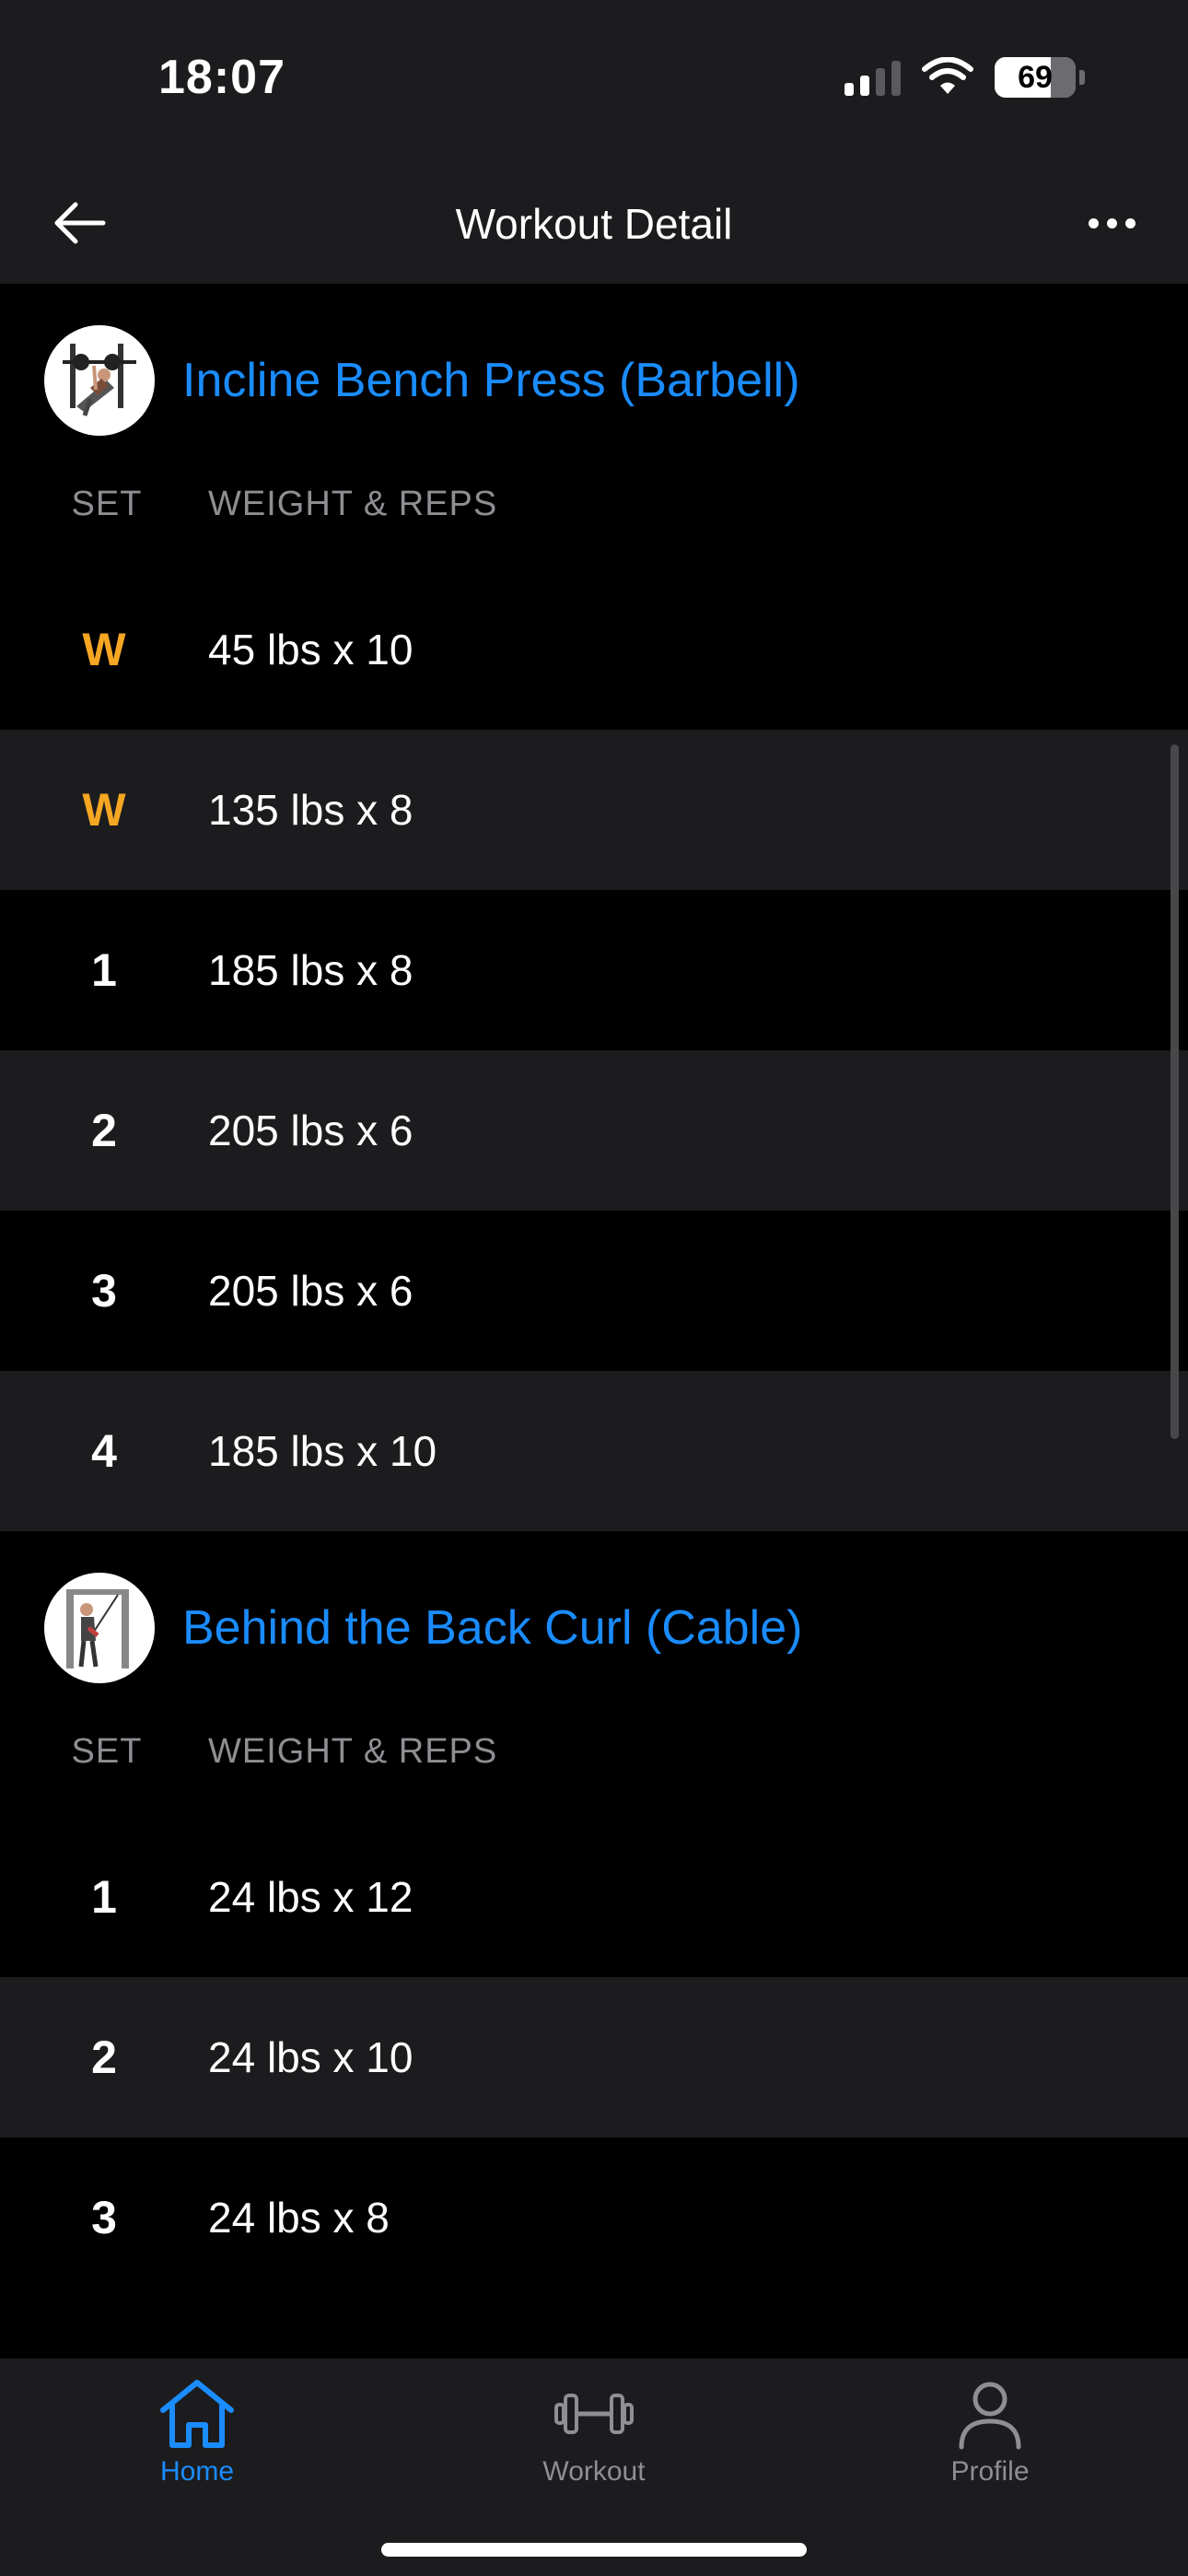 This screenshot has height=2576, width=1188. Describe the element at coordinates (311, 1897) in the screenshot. I see `set-weight-reps: 24 lbs x 12` at that location.